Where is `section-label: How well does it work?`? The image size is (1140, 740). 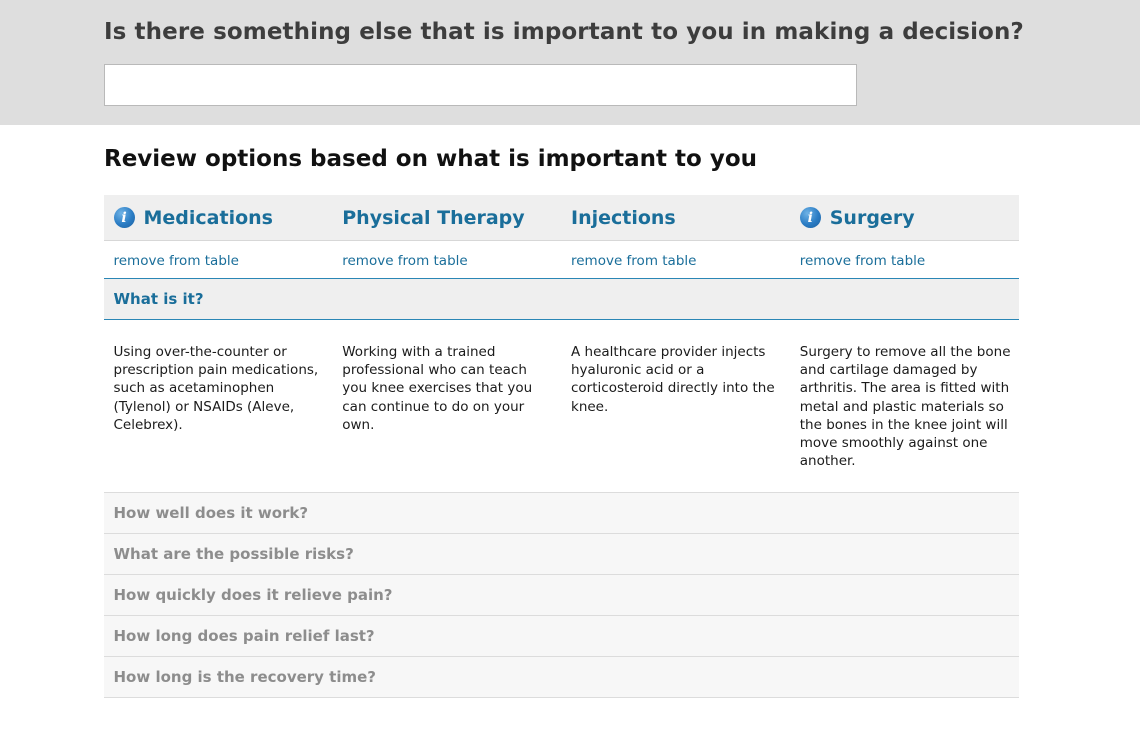 section-label: How well does it work? is located at coordinates (211, 513).